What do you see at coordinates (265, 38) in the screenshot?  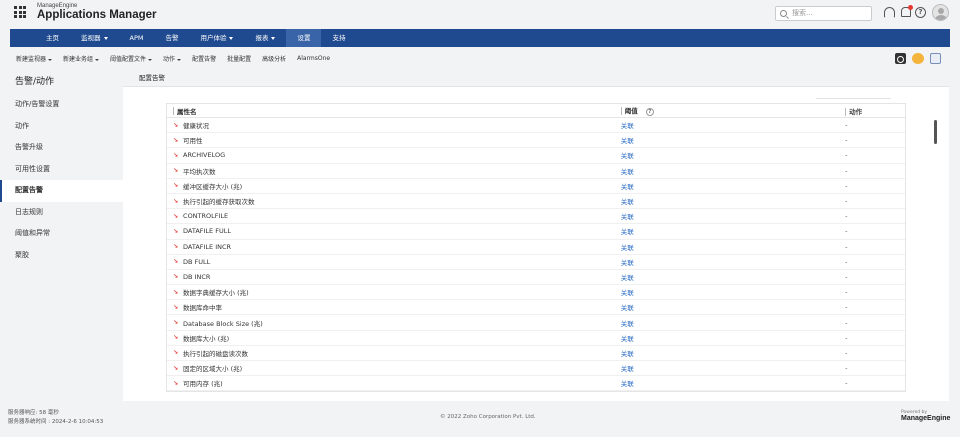 I see `nav-item-5: 报表` at bounding box center [265, 38].